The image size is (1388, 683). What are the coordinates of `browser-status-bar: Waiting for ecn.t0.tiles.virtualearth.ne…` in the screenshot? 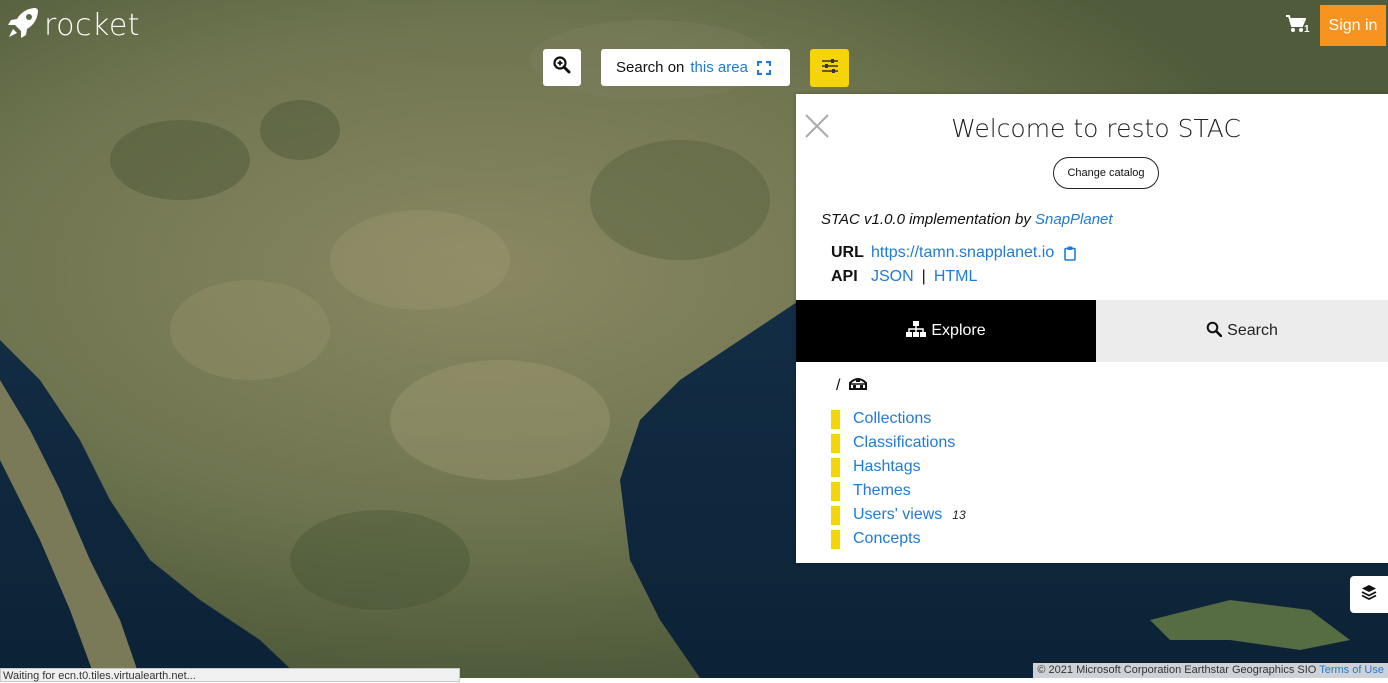 It's located at (230, 675).